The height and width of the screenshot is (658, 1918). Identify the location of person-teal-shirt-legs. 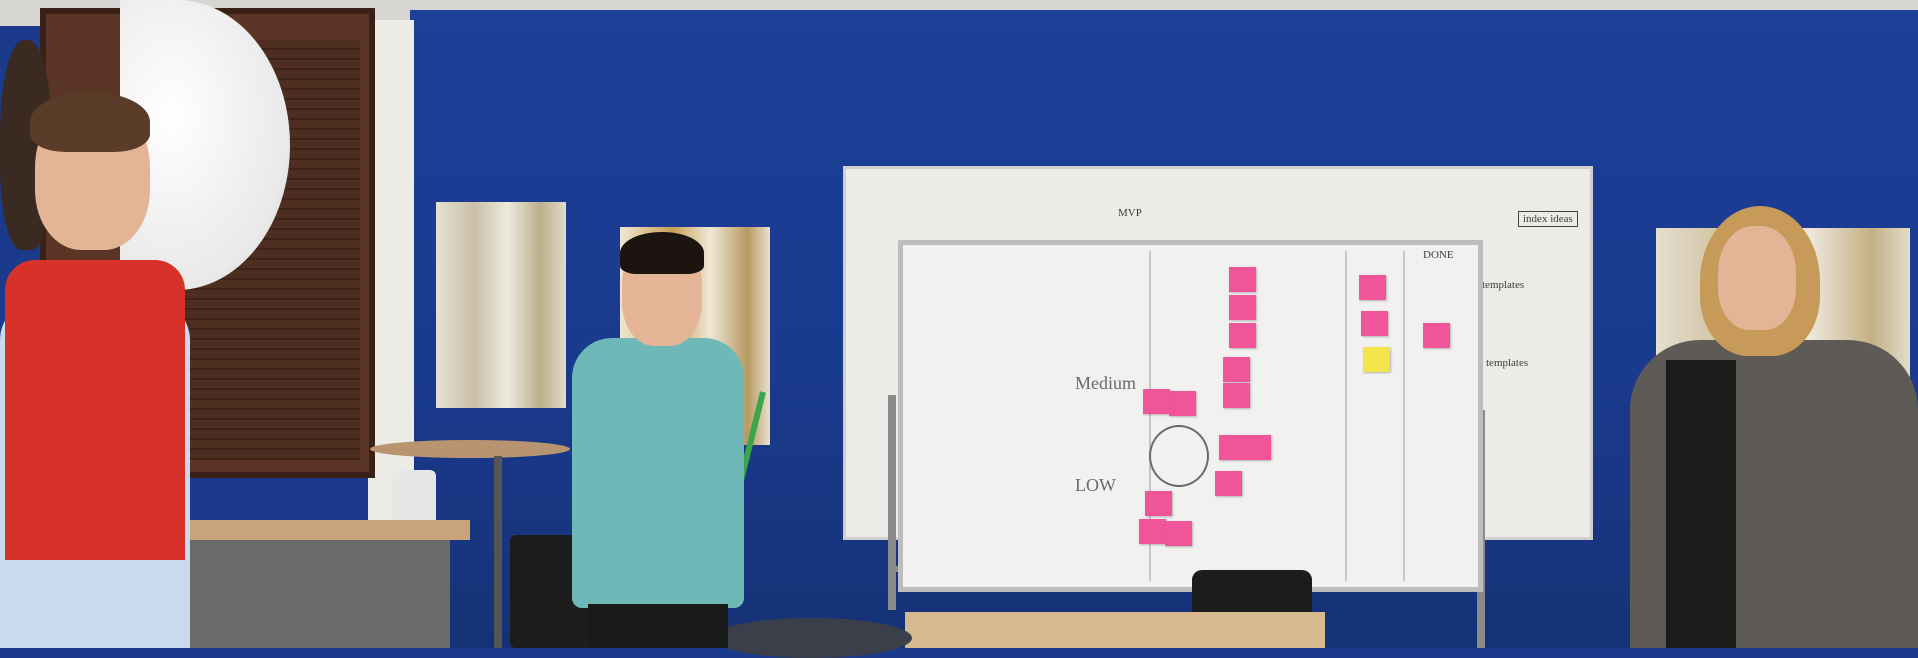
(658, 626).